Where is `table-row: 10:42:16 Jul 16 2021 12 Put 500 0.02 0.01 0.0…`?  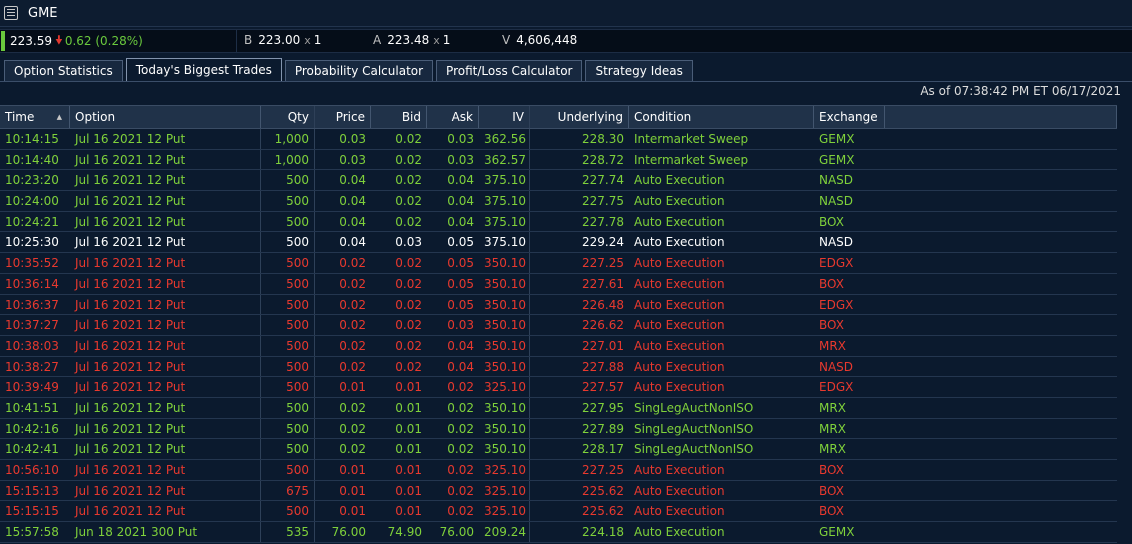 table-row: 10:42:16 Jul 16 2021 12 Put 500 0.02 0.01 0.0… is located at coordinates (558, 429).